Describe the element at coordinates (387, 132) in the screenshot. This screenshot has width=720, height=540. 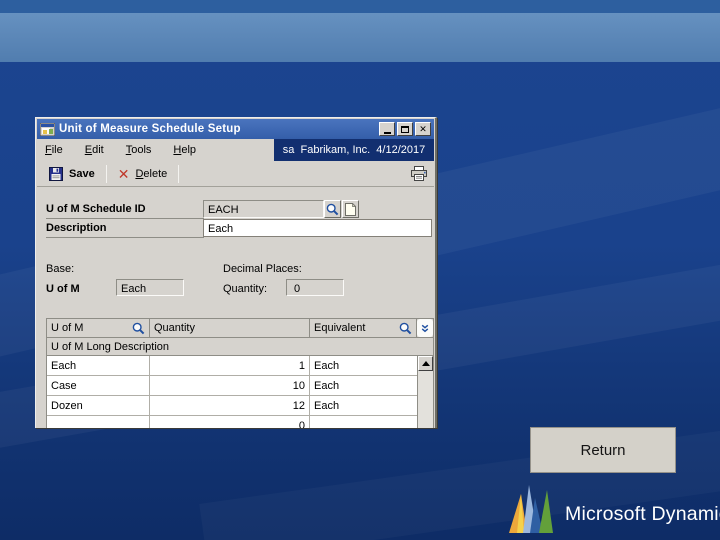
I see `minimize-icon` at that location.